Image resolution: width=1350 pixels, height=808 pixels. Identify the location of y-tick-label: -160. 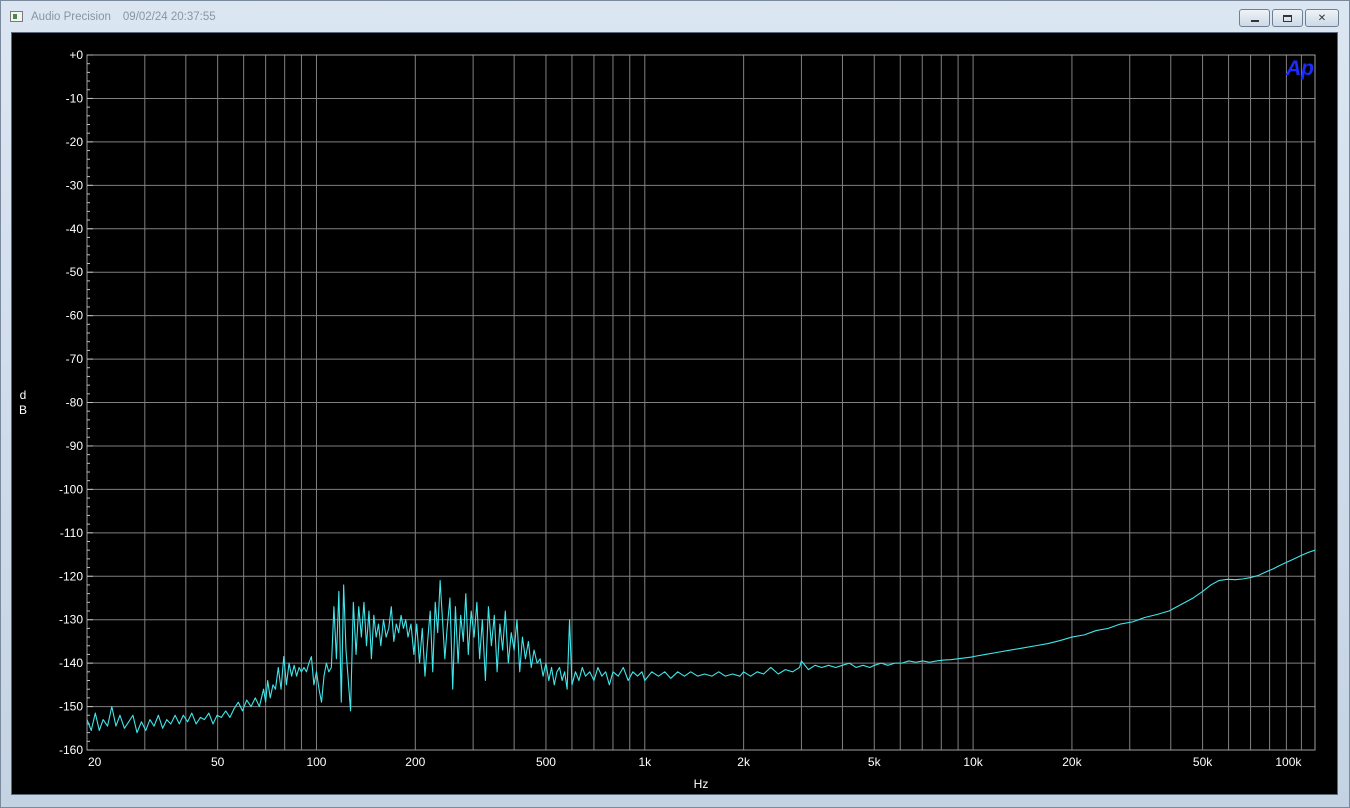
(71, 750).